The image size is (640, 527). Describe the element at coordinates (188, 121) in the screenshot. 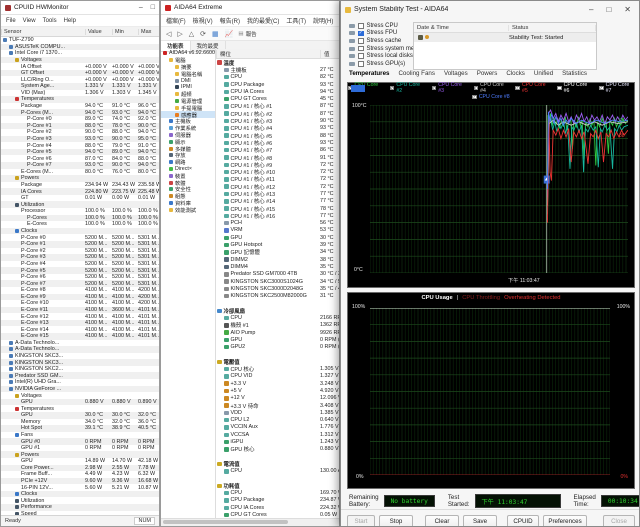

I see `tree-item: 主機板` at that location.